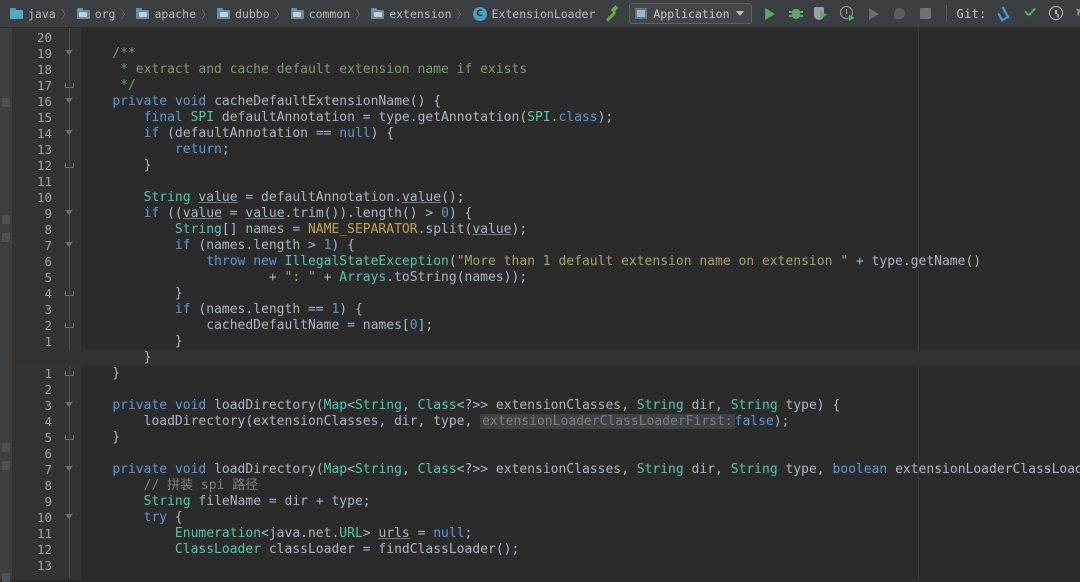 The image size is (1080, 582). I want to click on commit-button, so click(1031, 14).